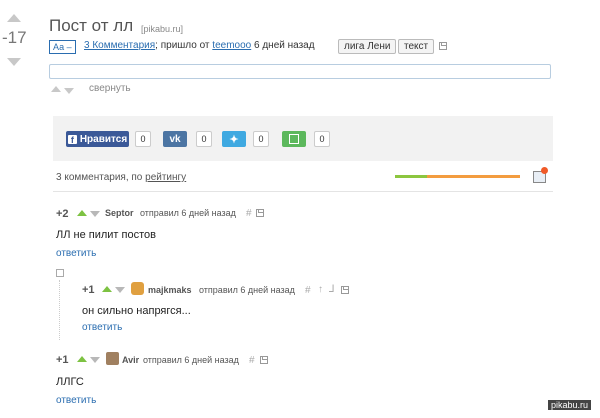  What do you see at coordinates (60, 273) in the screenshot?
I see `collapse-thread-icon` at bounding box center [60, 273].